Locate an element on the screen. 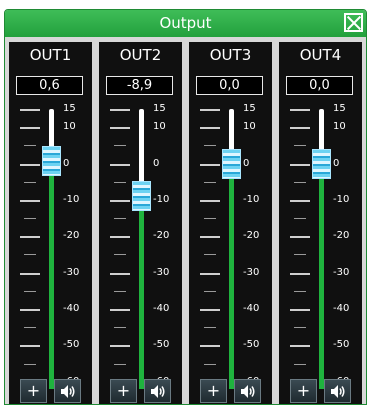  window-title: Output is located at coordinates (185, 23).